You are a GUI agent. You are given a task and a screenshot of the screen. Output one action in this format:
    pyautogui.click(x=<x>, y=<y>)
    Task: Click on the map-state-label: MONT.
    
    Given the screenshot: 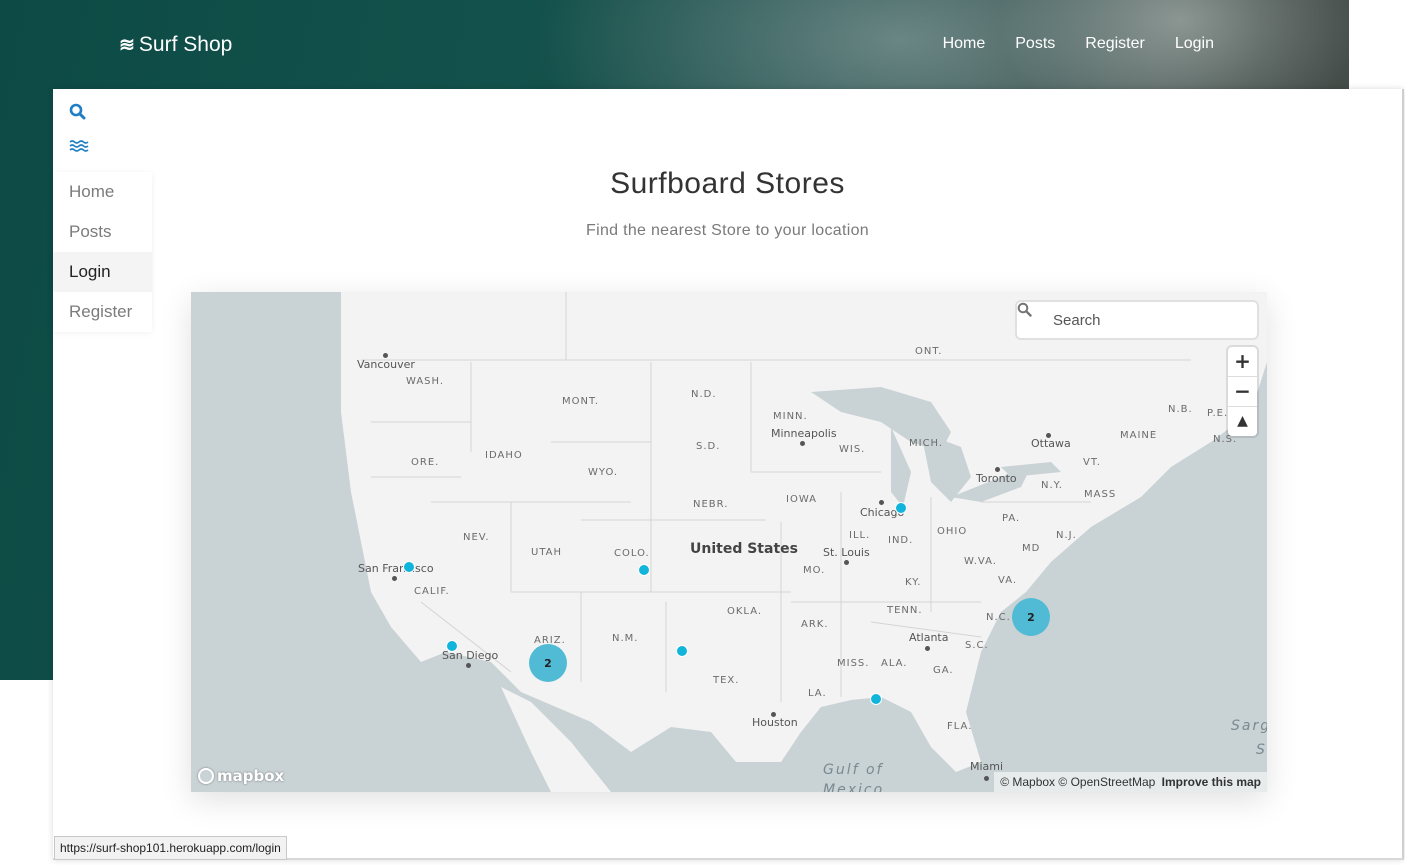 What is the action you would take?
    pyautogui.click(x=581, y=401)
    